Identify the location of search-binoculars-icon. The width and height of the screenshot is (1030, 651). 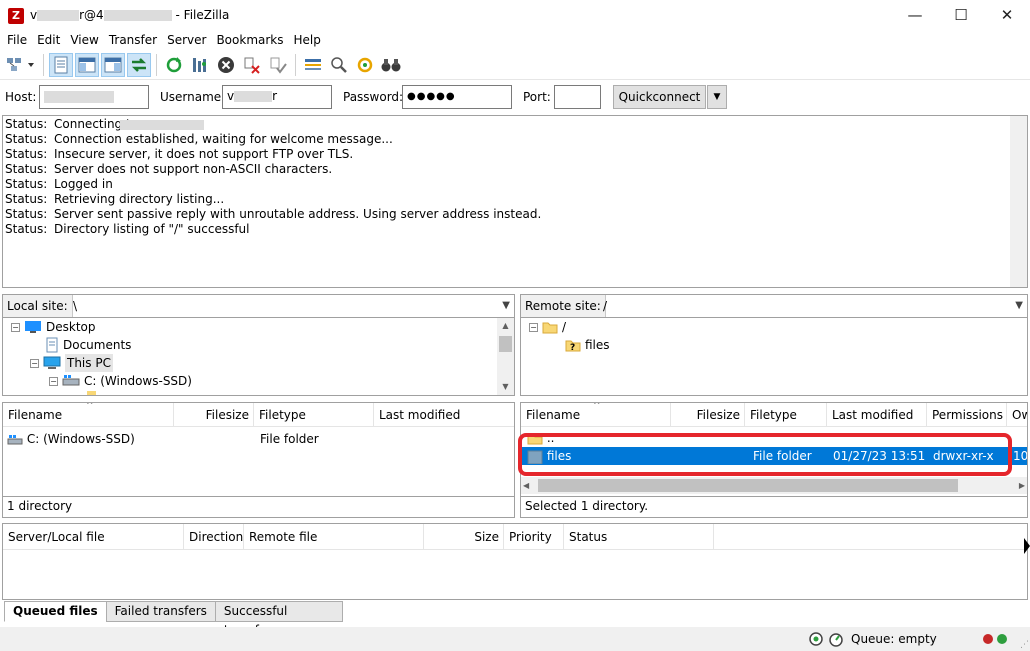
(391, 65).